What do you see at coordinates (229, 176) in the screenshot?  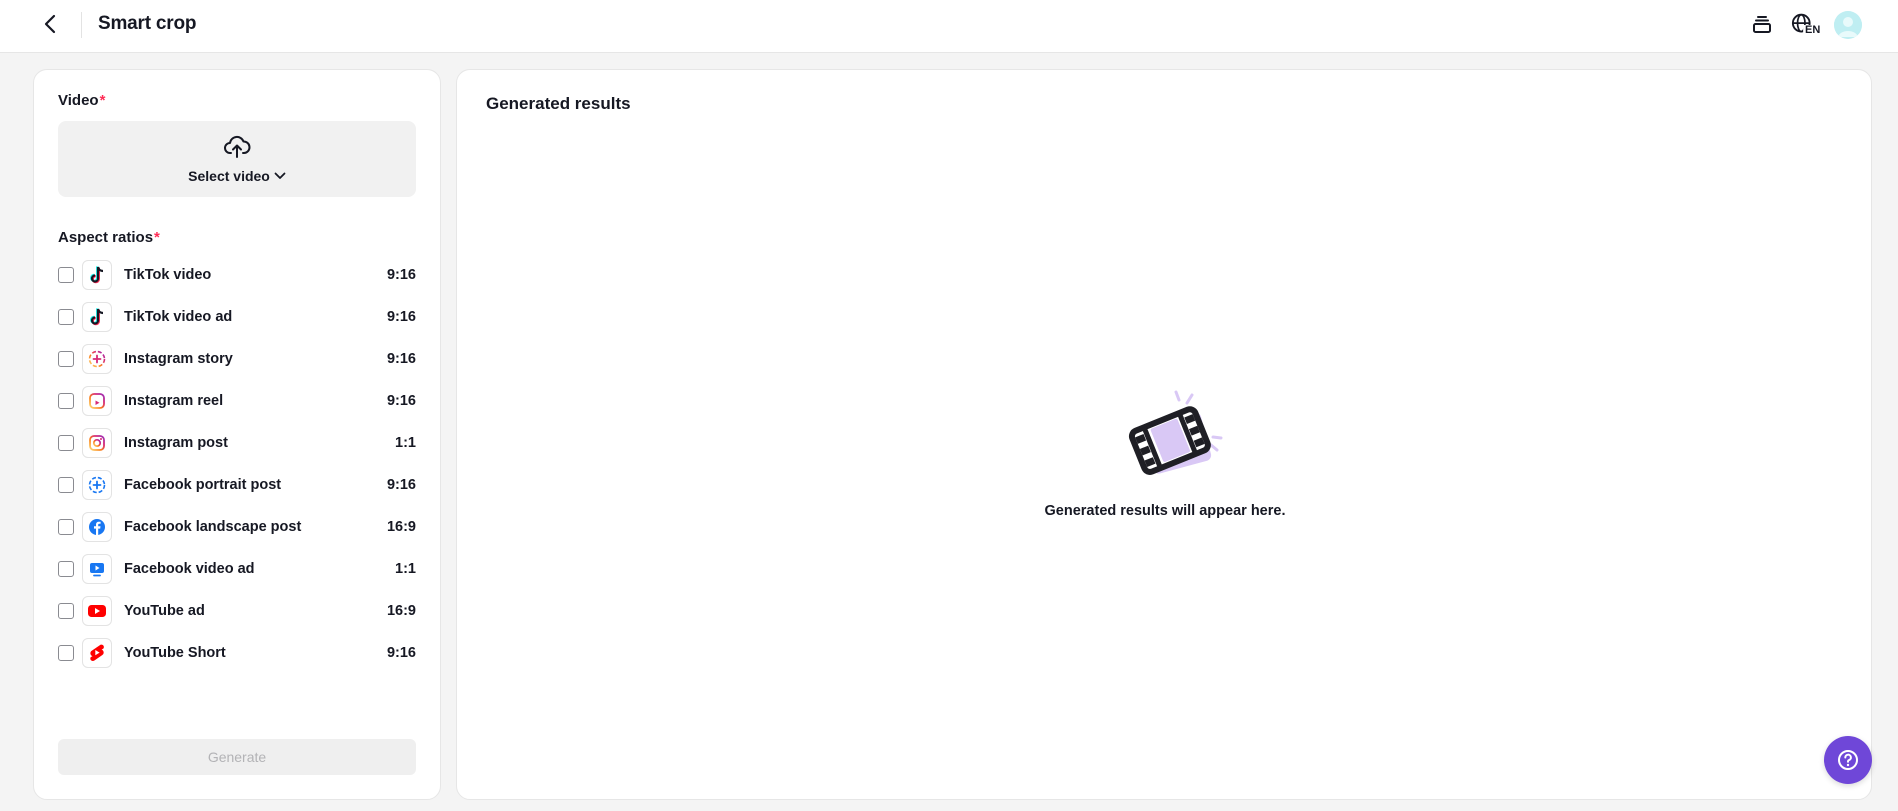 I see `select-video-label: Select video` at bounding box center [229, 176].